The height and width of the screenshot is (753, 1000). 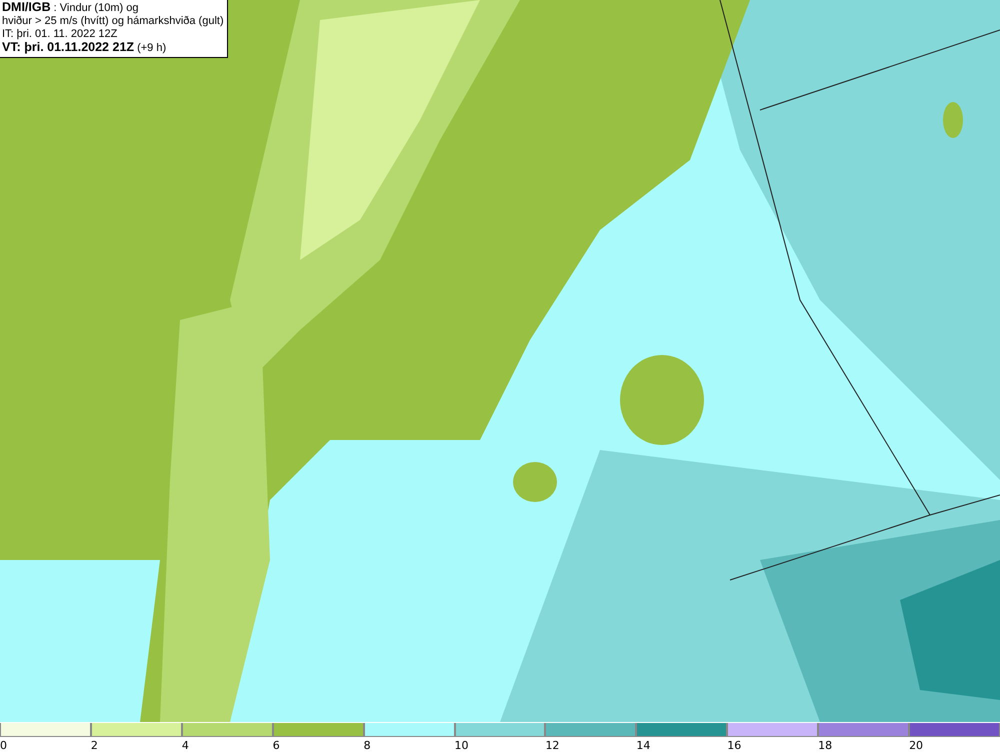 What do you see at coordinates (825, 746) in the screenshot?
I see `legend-label: 18` at bounding box center [825, 746].